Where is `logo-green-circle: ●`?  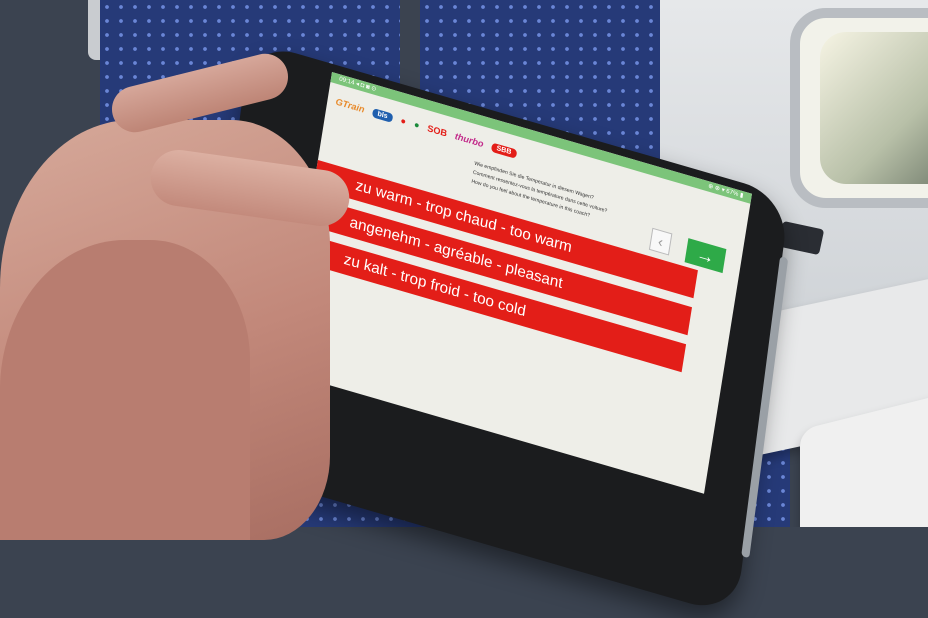
logo-green-circle: ● is located at coordinates (417, 125).